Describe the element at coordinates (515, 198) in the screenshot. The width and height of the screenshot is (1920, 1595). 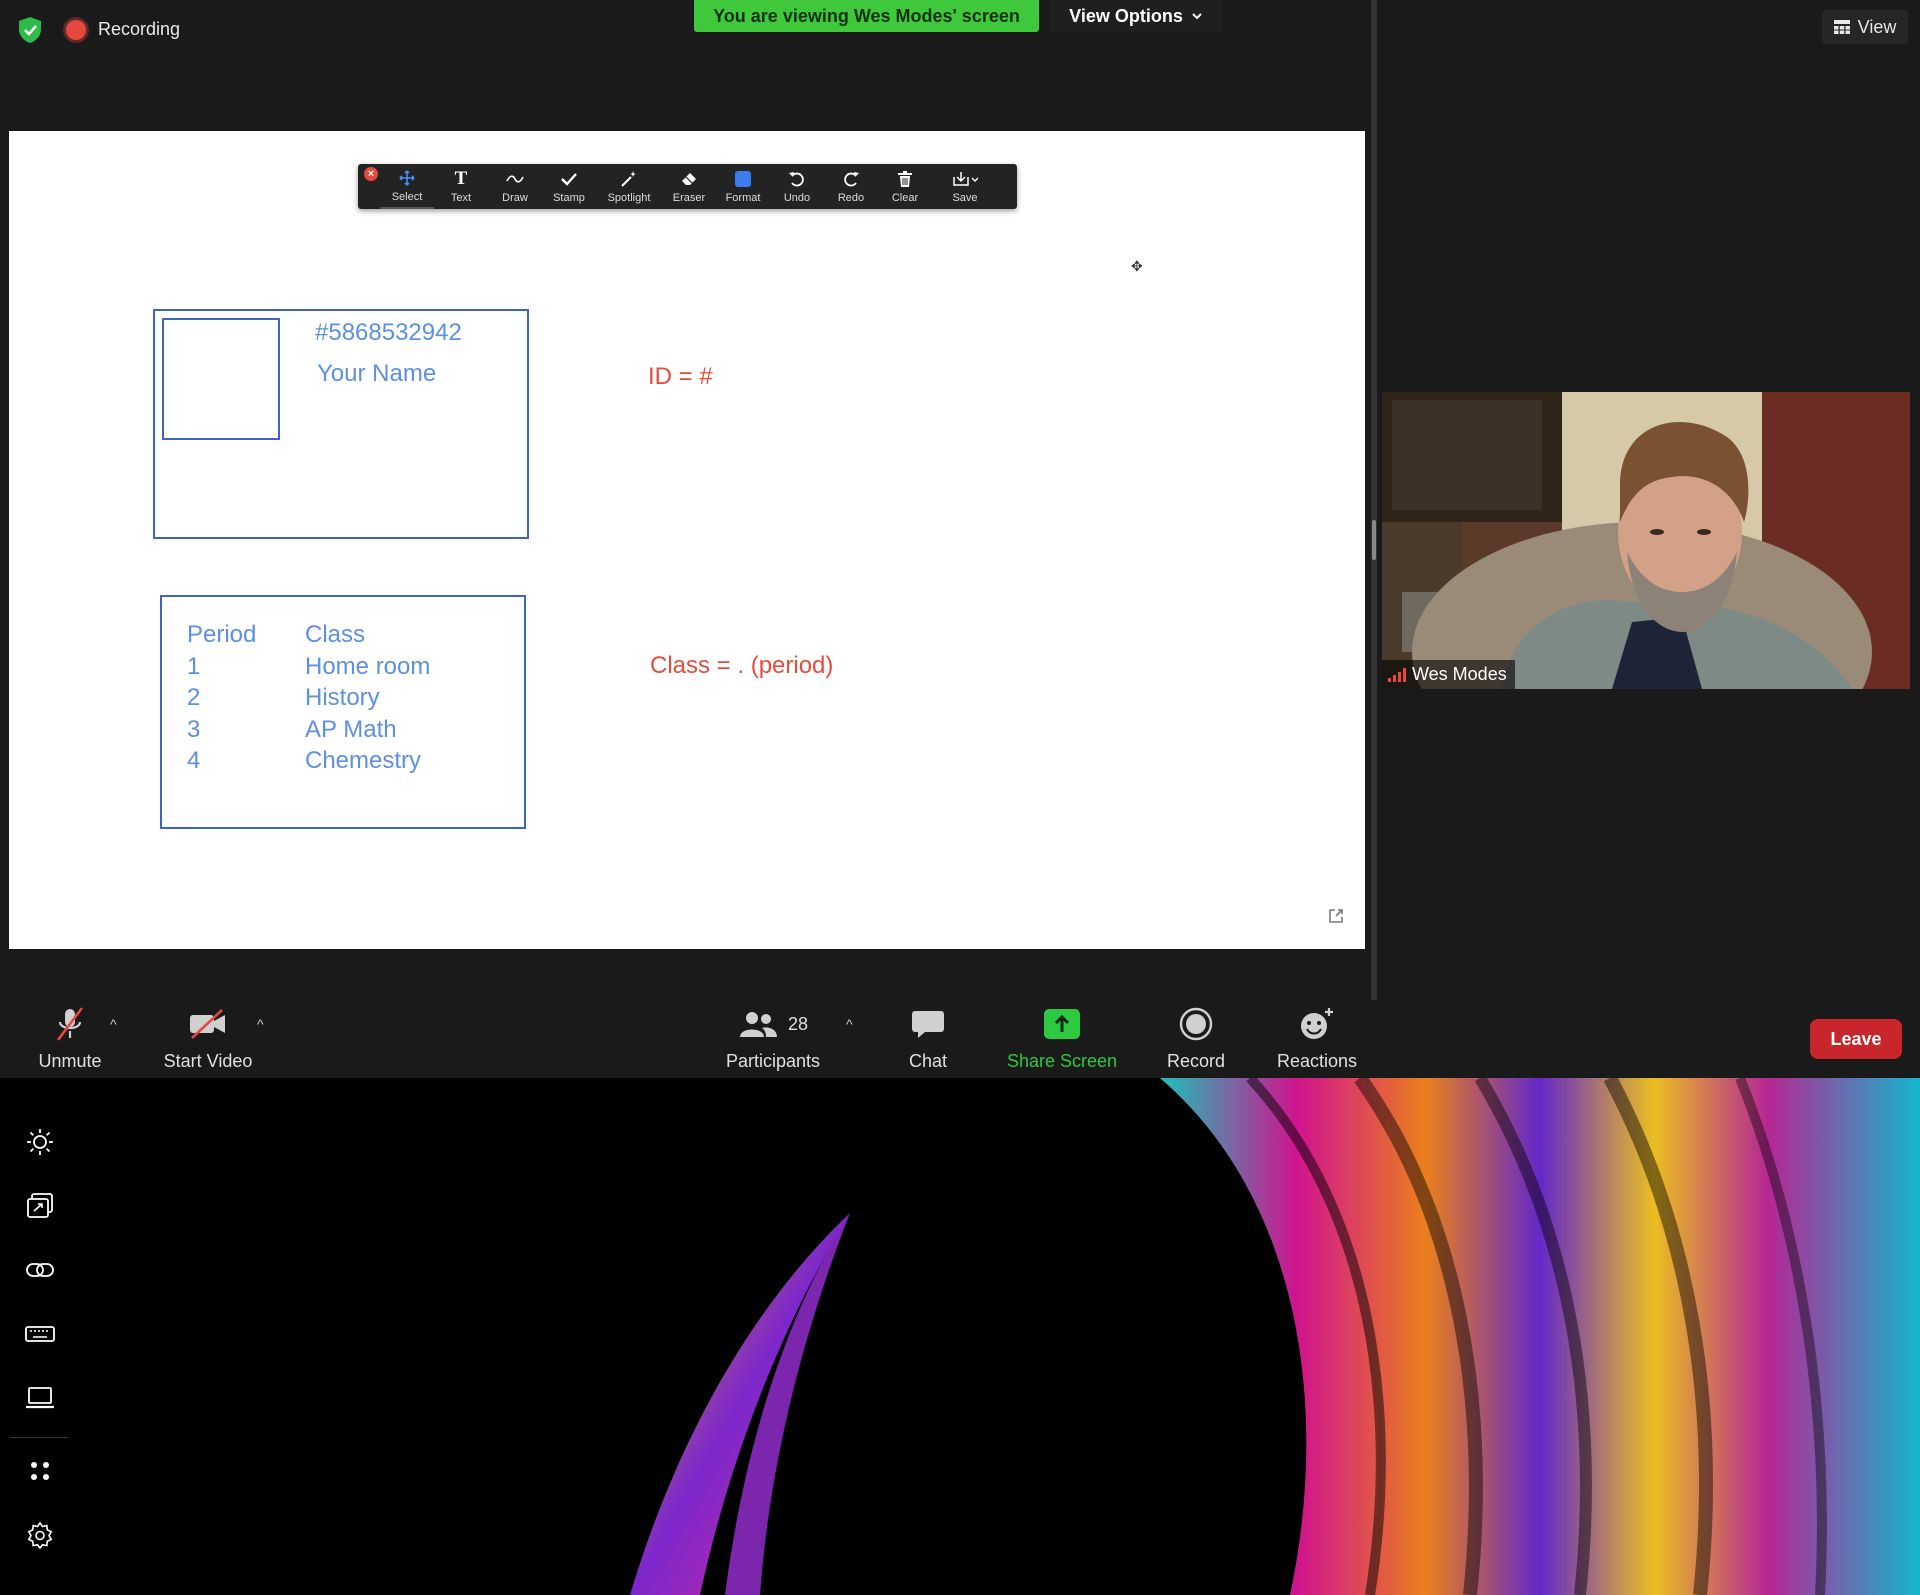
I see `tool-label: Draw` at that location.